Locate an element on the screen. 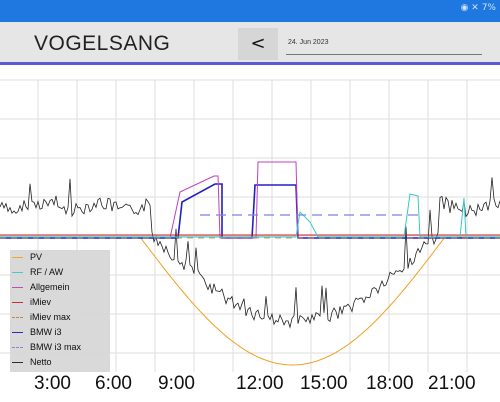 The image size is (500, 402). app-header: VOGELSANG < 24. Jun 2023 is located at coordinates (250, 42).